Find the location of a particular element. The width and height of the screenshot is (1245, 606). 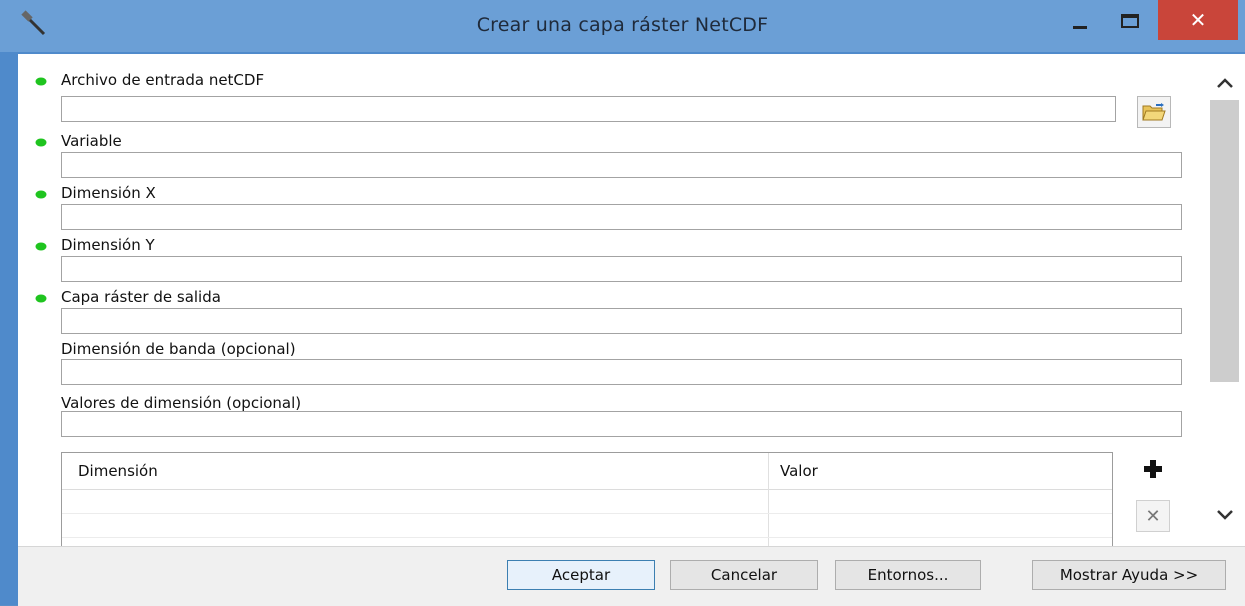

maximize-button is located at coordinates (1130, 23).